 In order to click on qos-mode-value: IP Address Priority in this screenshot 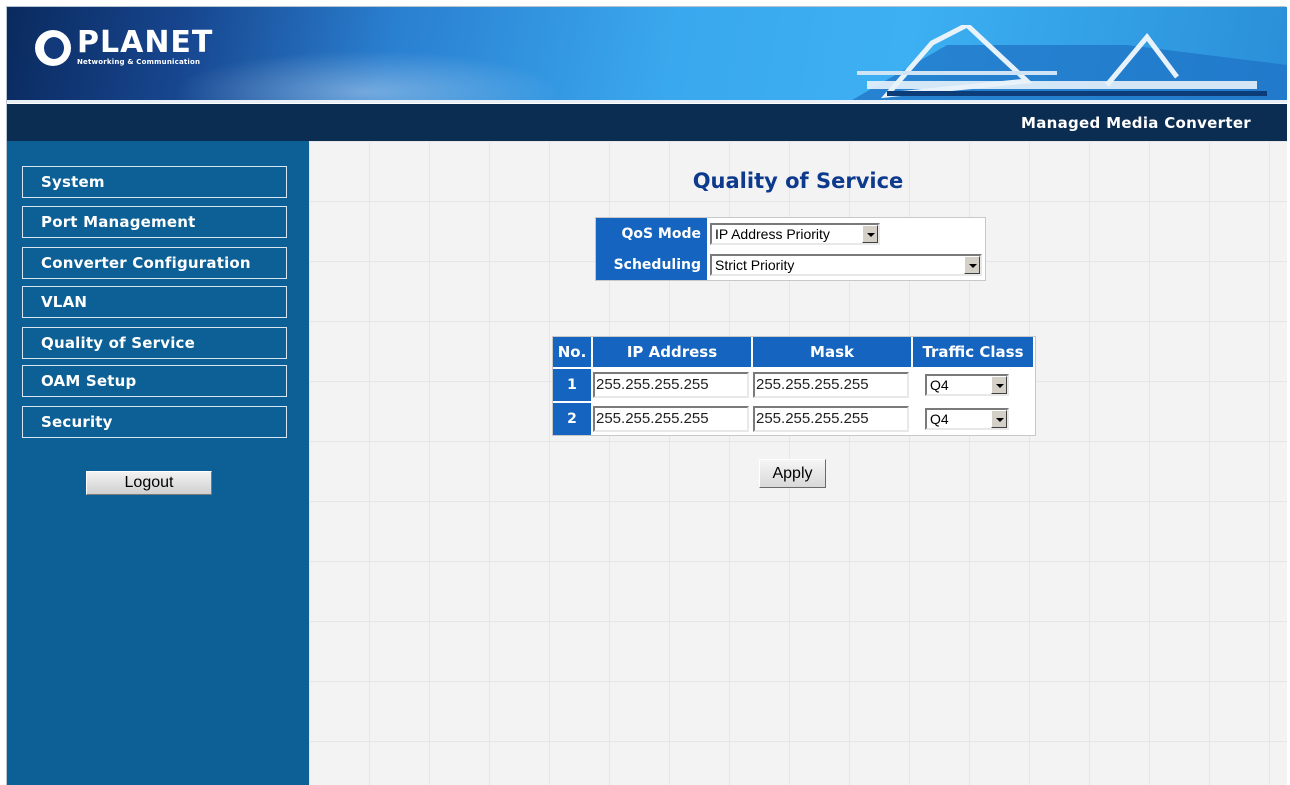, I will do `click(772, 233)`.